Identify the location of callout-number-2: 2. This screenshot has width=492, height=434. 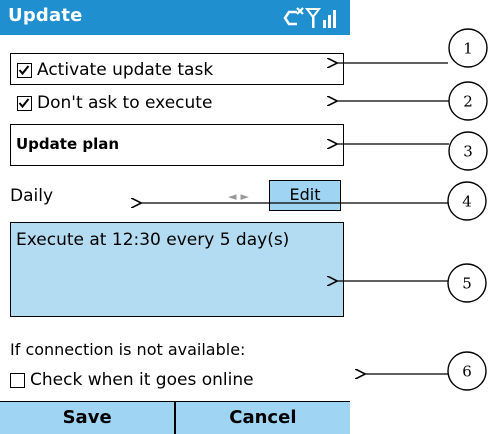
(468, 102).